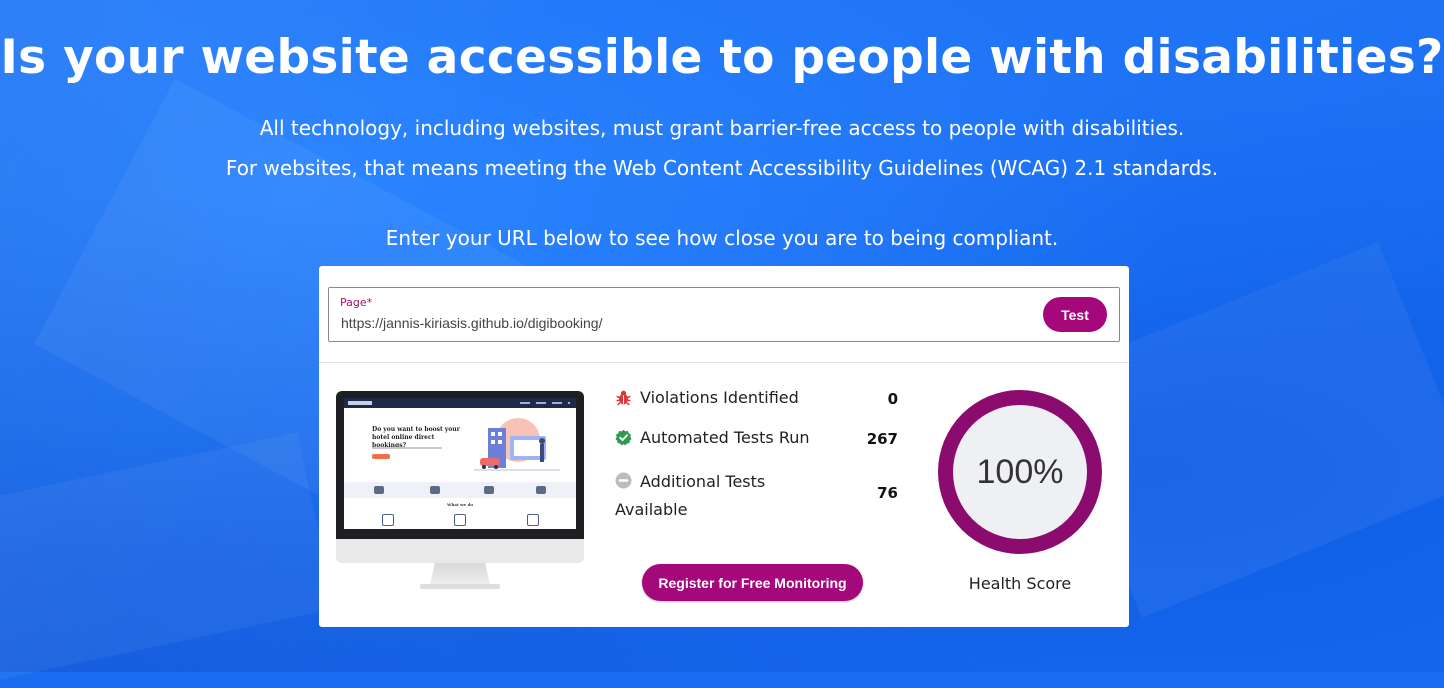 This screenshot has width=1444, height=688. Describe the element at coordinates (369, 302) in the screenshot. I see `required-marker: *` at that location.